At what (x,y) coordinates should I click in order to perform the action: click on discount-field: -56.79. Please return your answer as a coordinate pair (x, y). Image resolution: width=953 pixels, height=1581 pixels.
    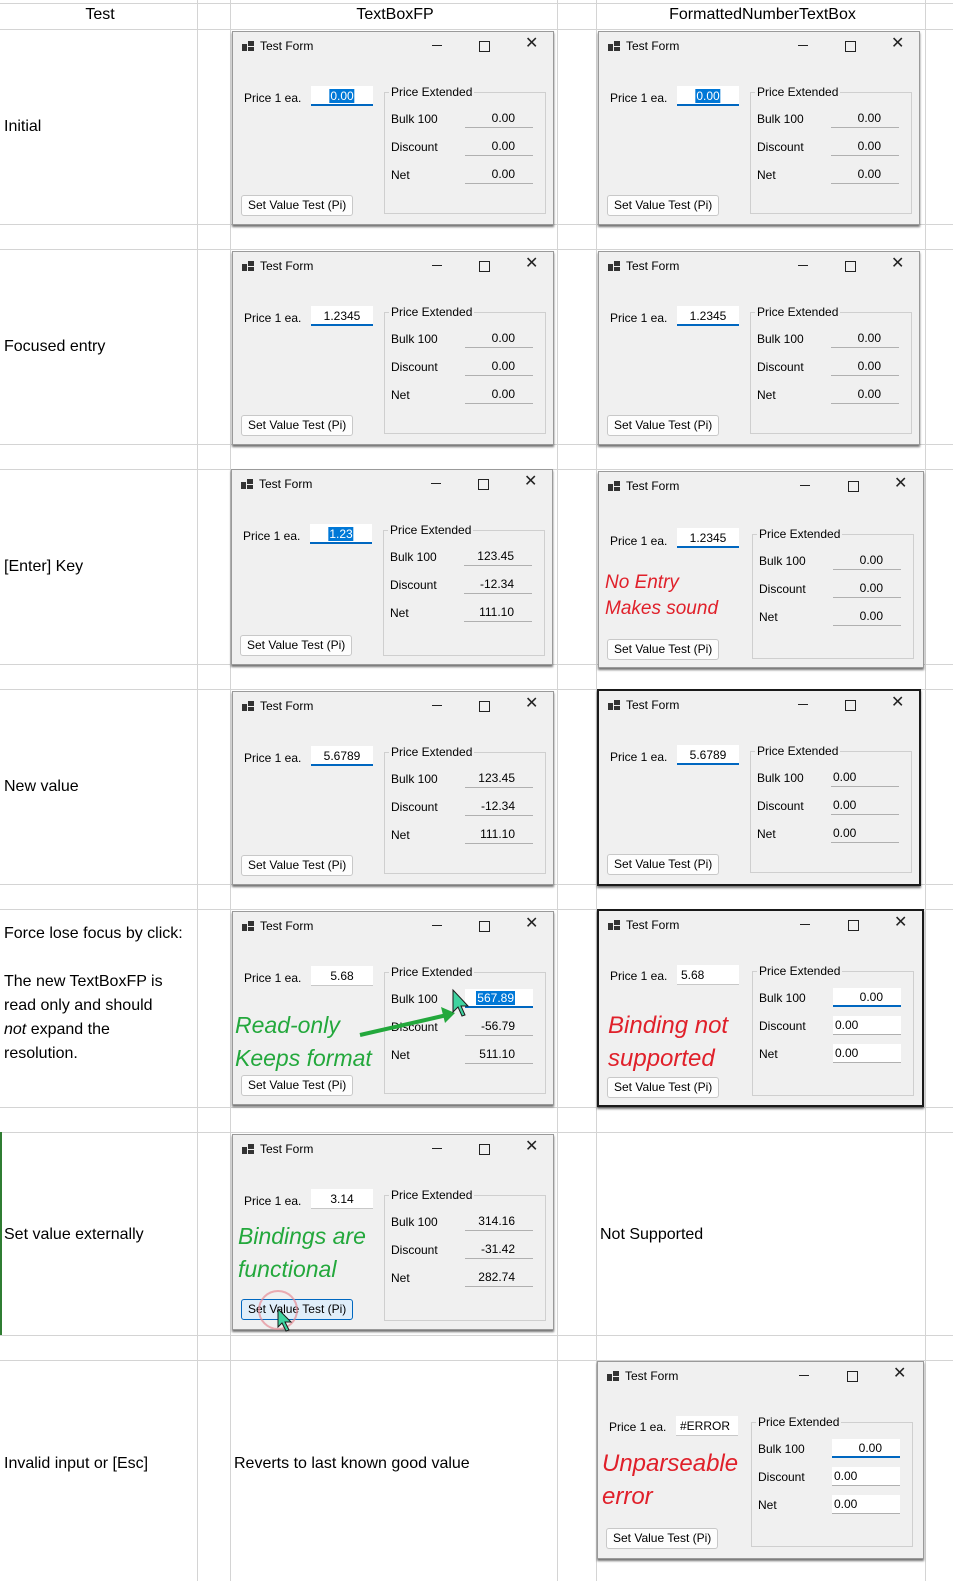
    Looking at the image, I should click on (499, 1026).